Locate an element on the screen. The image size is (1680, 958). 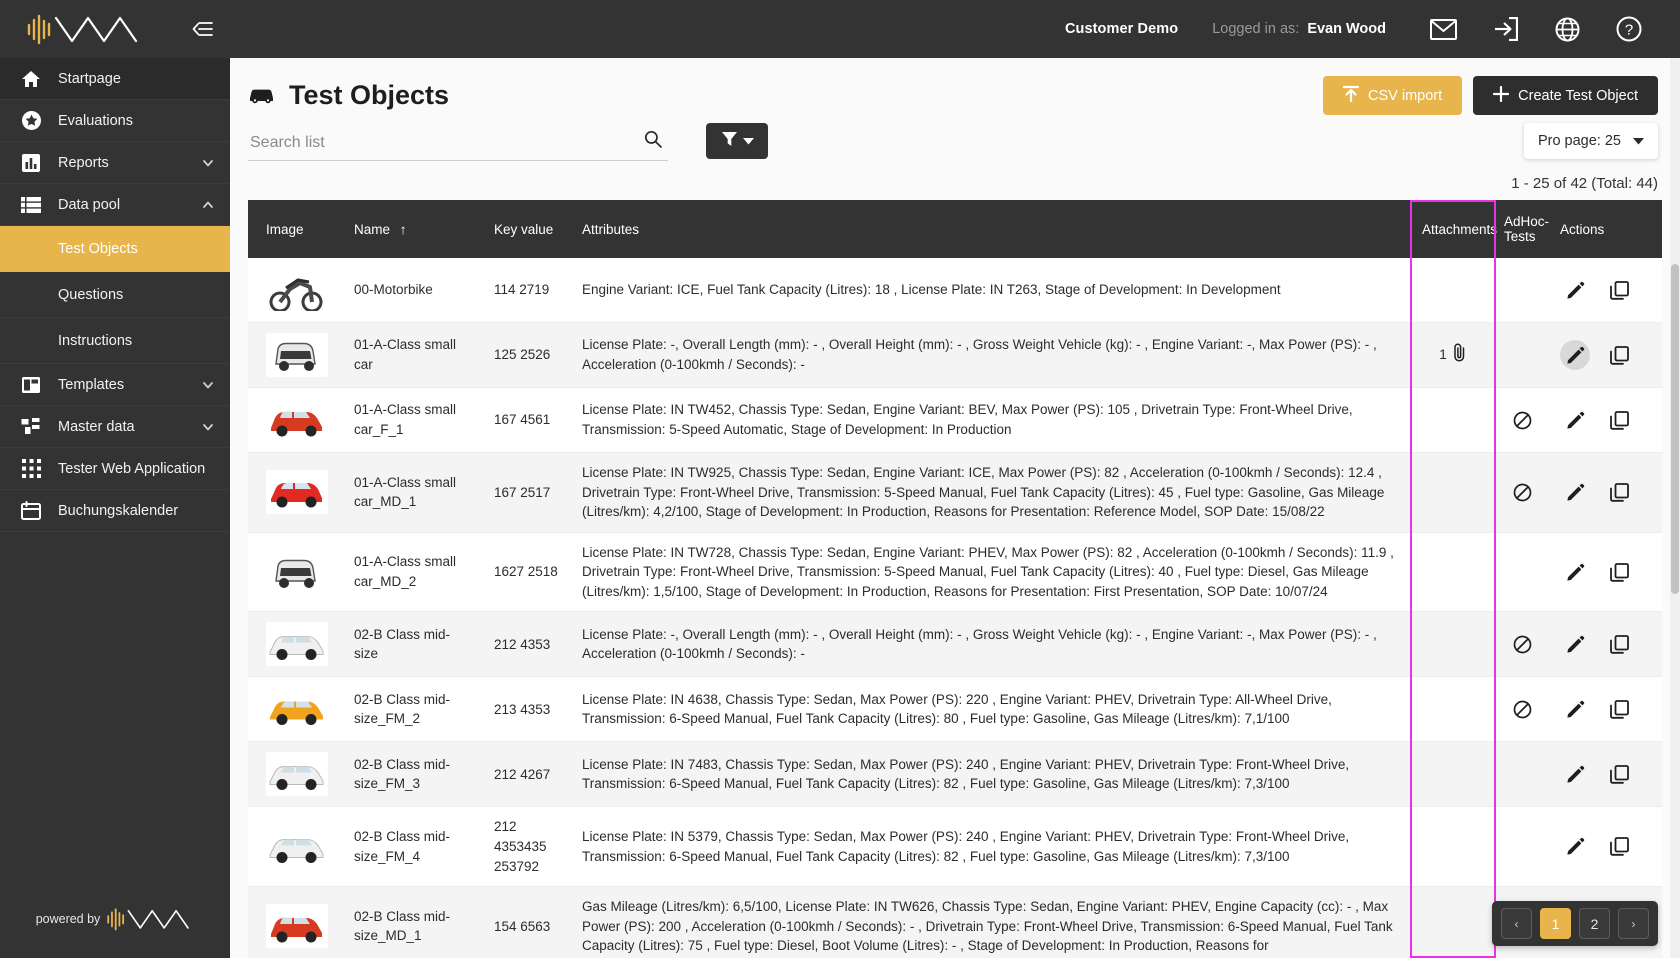
column-header-image: Image is located at coordinates (296, 229).